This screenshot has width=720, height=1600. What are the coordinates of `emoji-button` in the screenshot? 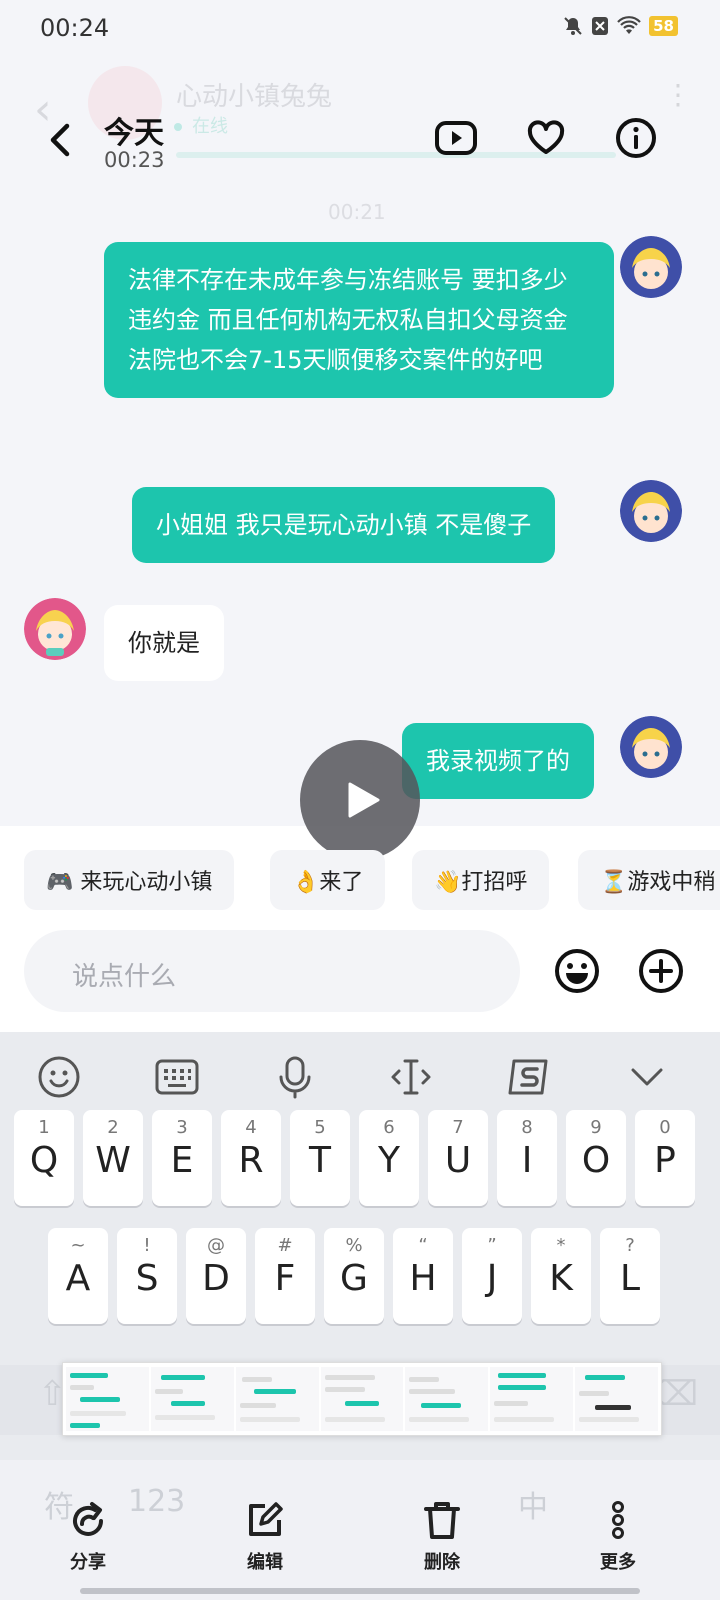 It's located at (577, 973).